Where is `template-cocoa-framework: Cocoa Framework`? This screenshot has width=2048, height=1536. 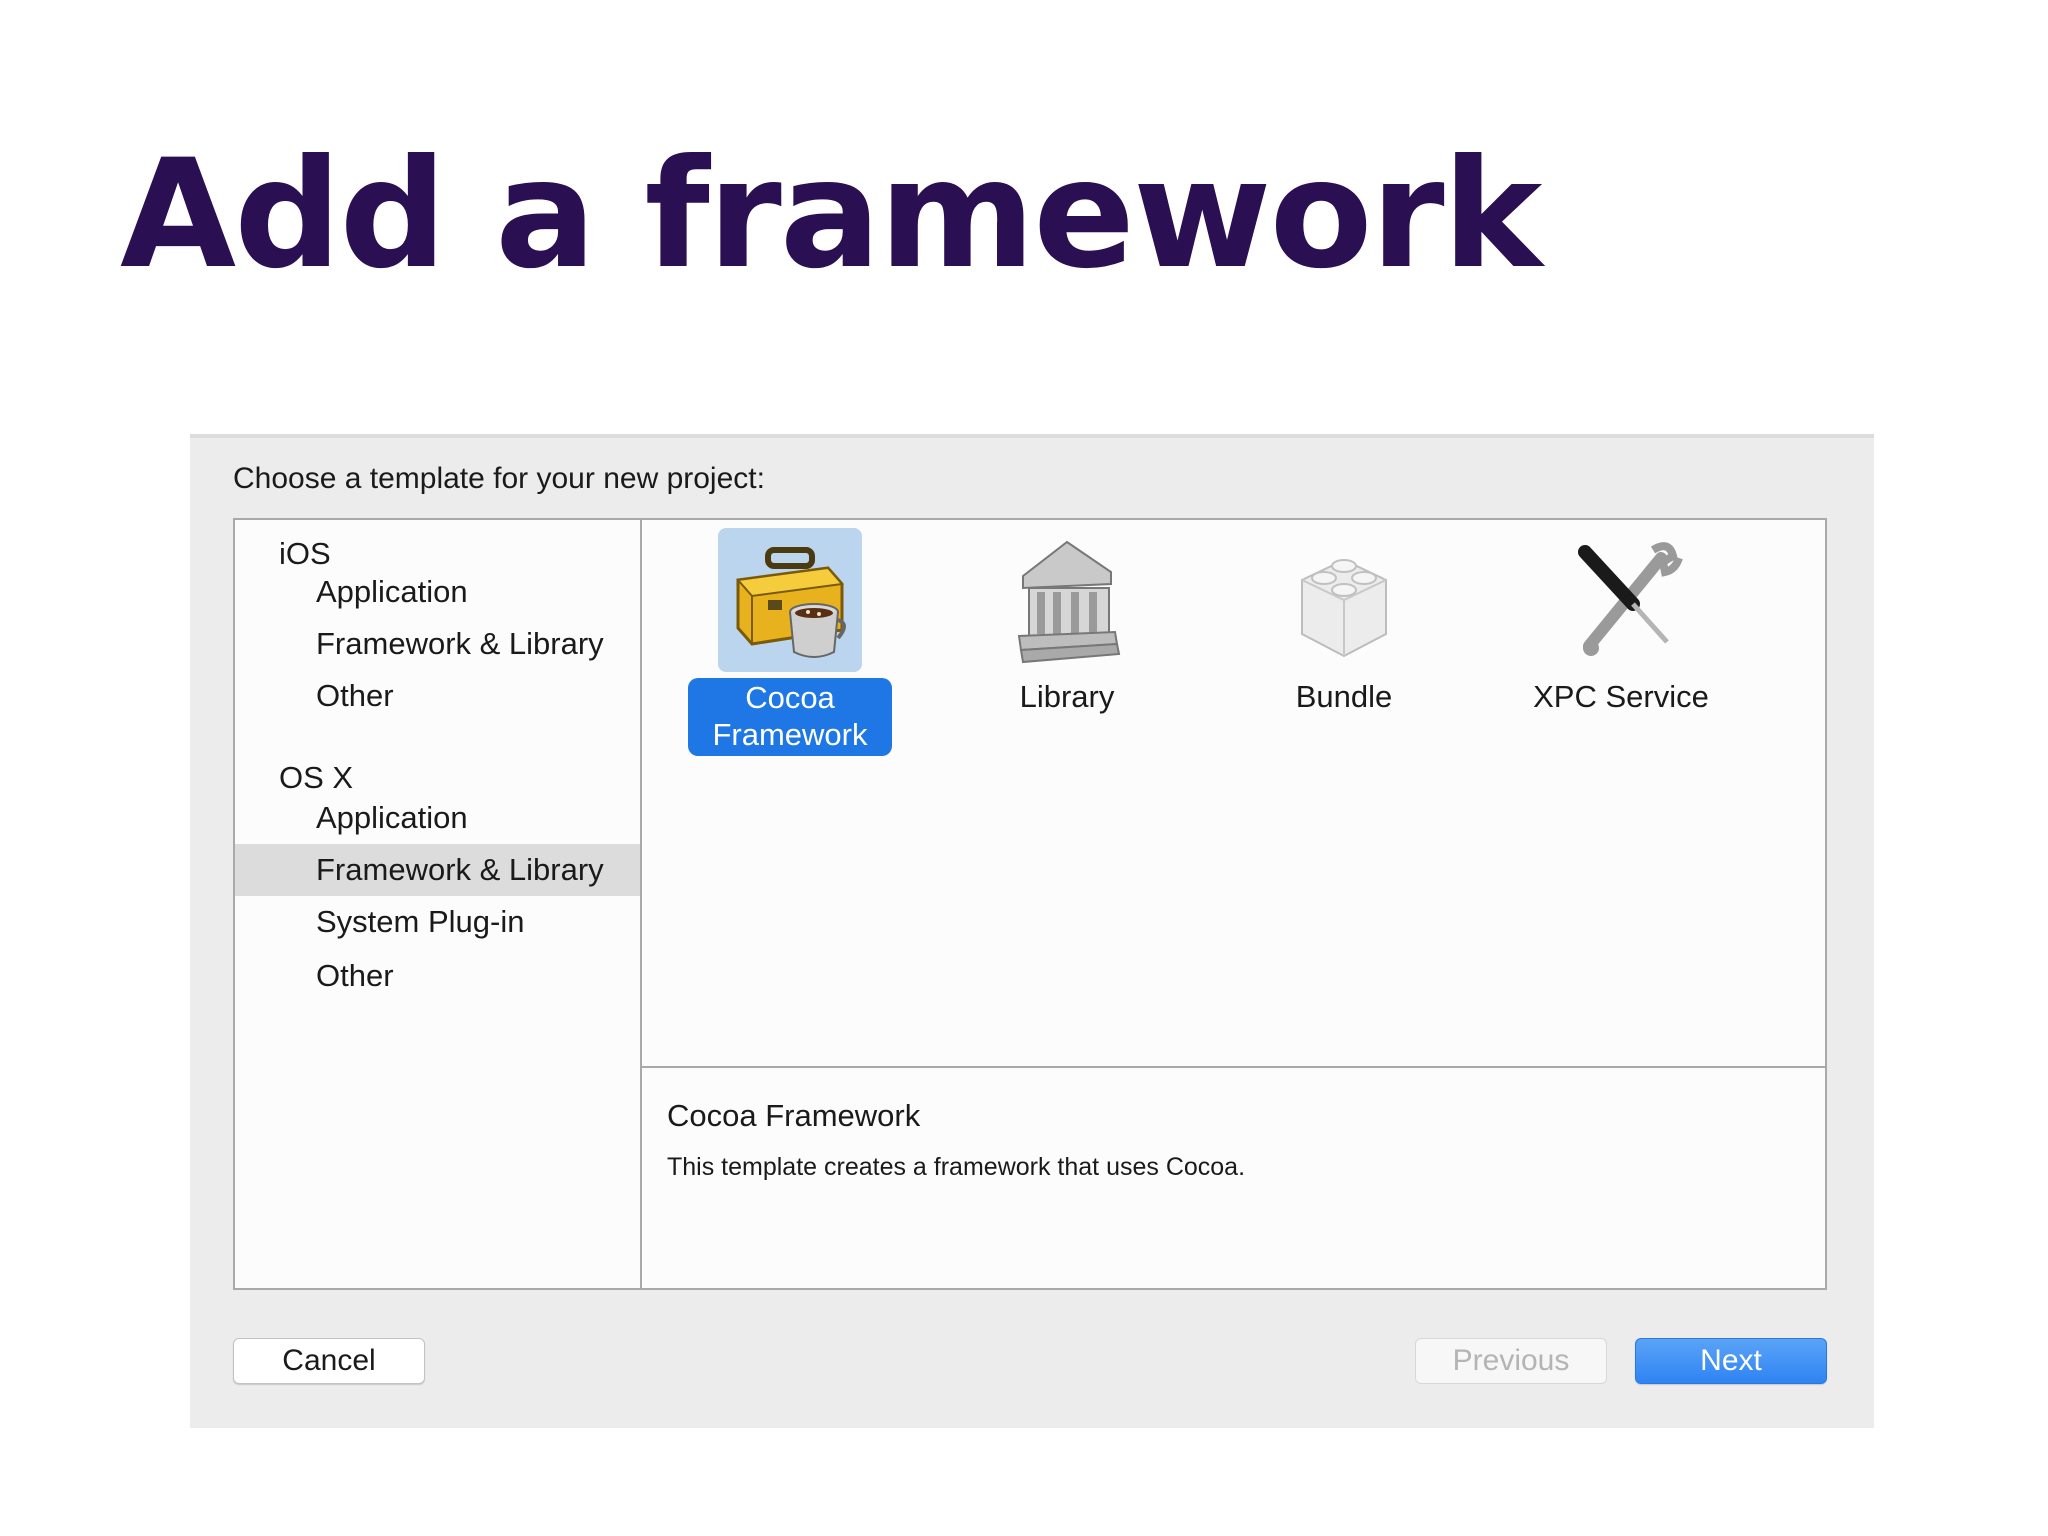 template-cocoa-framework: Cocoa Framework is located at coordinates (784, 648).